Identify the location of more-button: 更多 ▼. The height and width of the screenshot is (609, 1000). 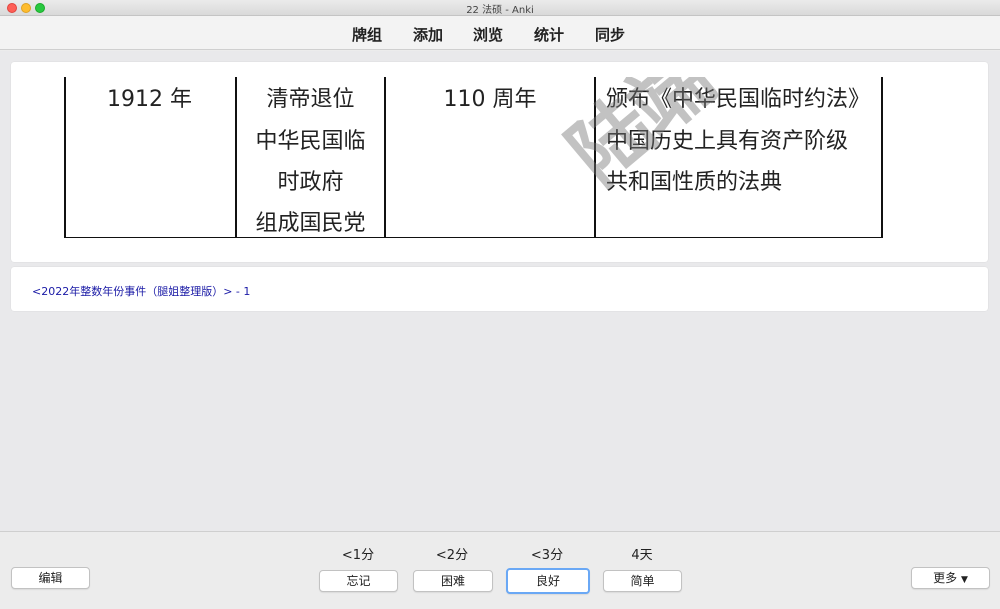
(950, 578).